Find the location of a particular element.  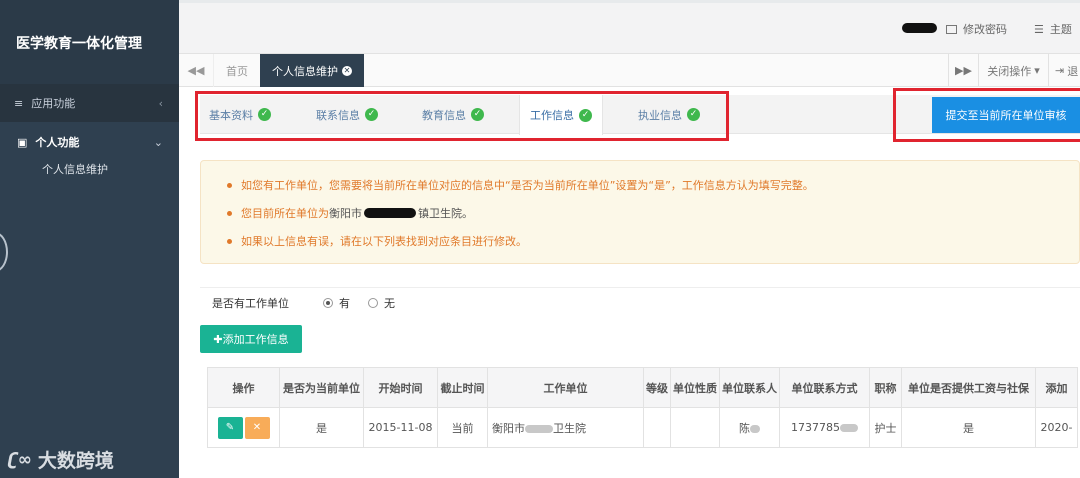

has-unit-label: 是否有工作单位 is located at coordinates (250, 303).